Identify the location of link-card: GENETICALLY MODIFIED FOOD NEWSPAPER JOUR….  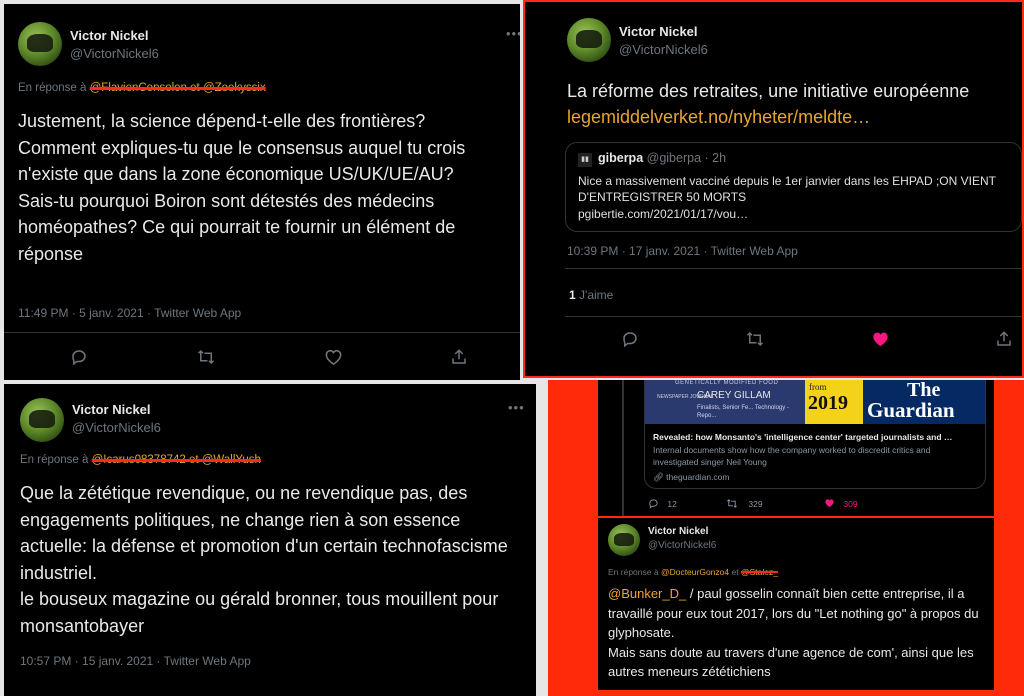
(815, 434).